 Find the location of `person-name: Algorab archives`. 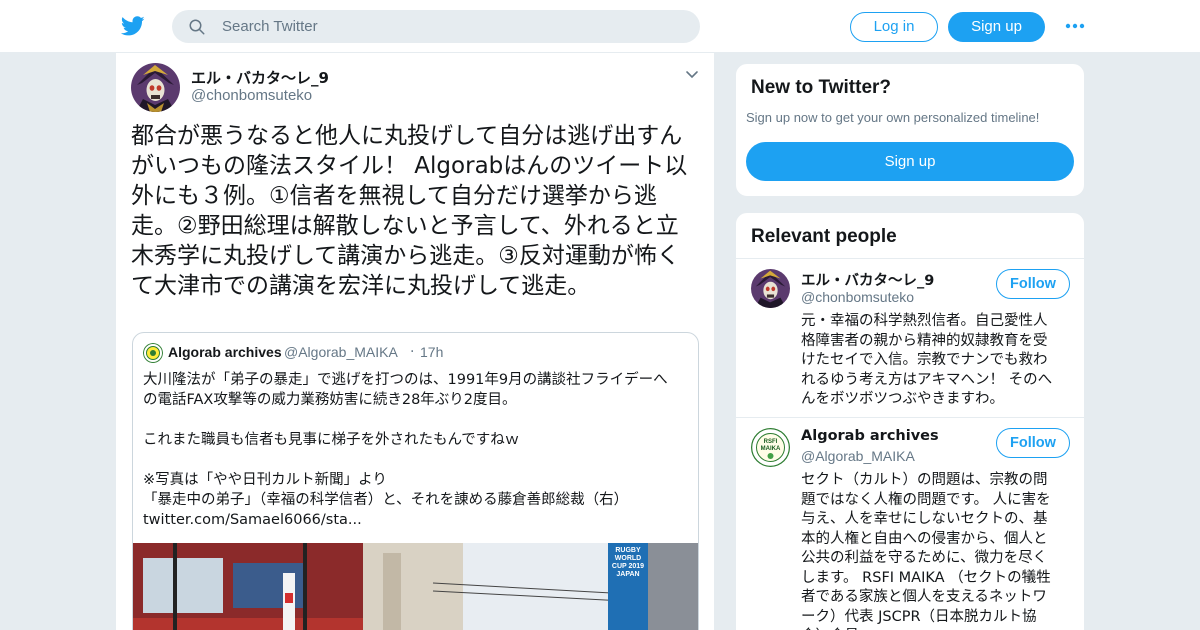

person-name: Algorab archives is located at coordinates (870, 436).